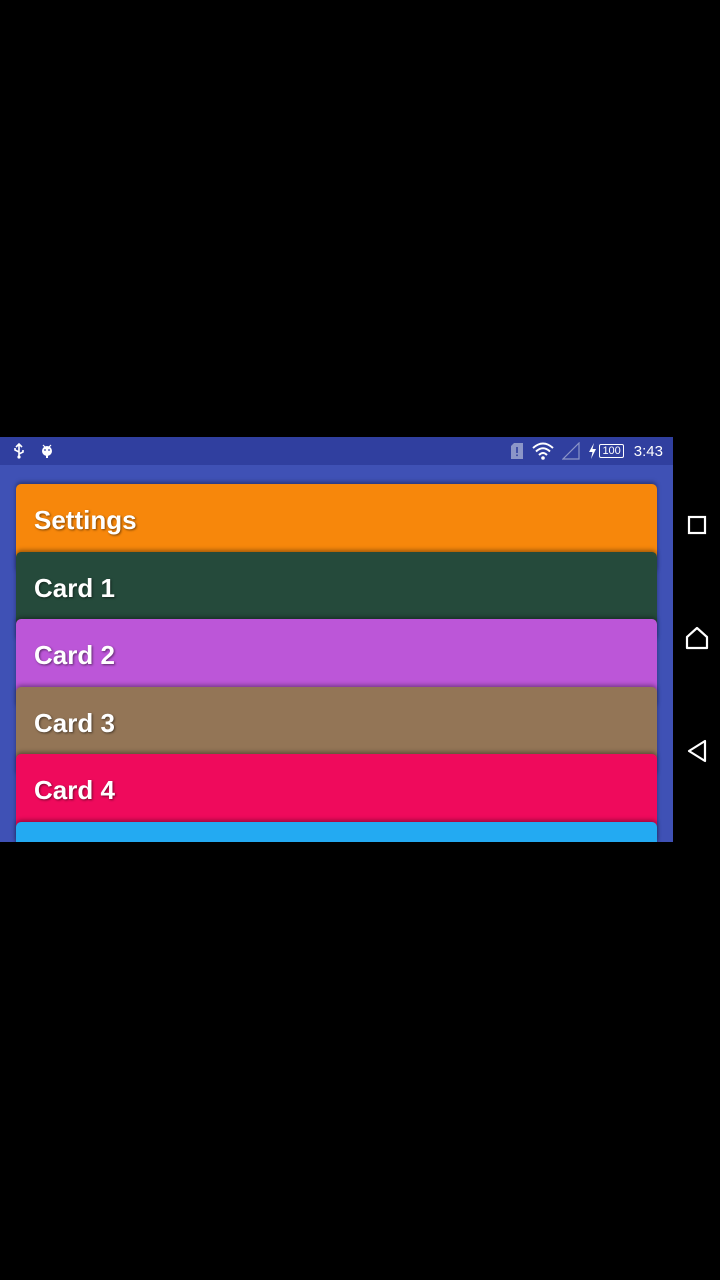 This screenshot has width=720, height=1280. Describe the element at coordinates (648, 451) in the screenshot. I see `status-clock: 3:43` at that location.